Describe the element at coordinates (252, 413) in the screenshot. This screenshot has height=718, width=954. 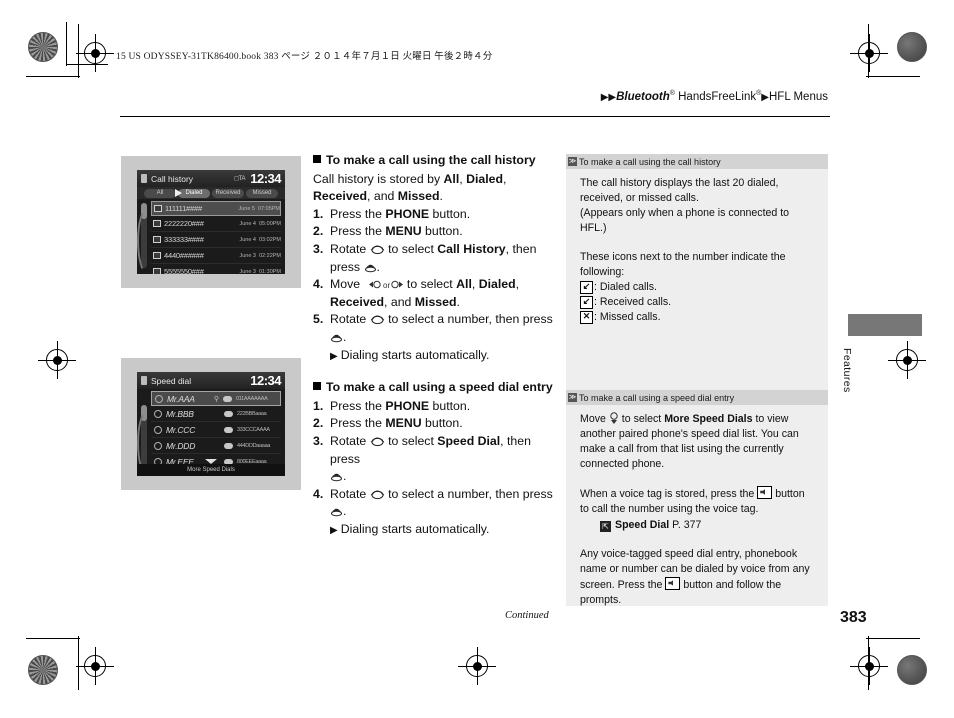
I see `speed-dial-number: 222BBBaaaa` at that location.